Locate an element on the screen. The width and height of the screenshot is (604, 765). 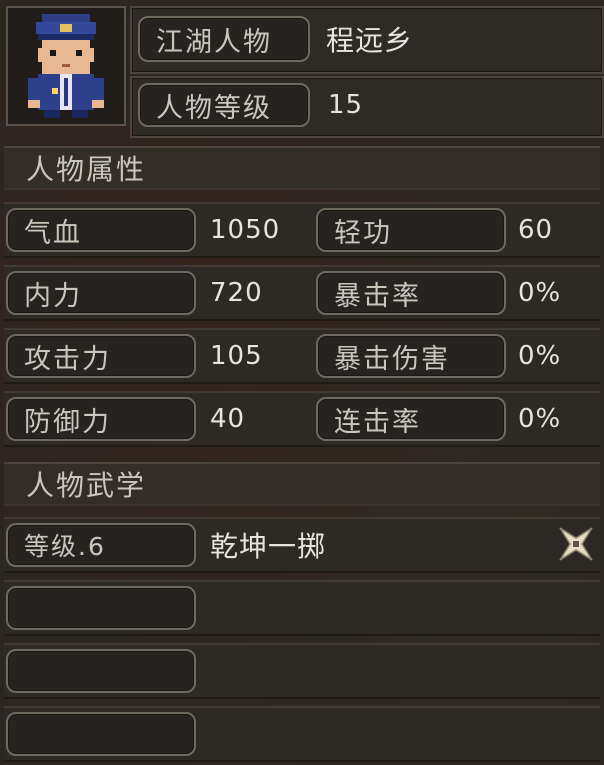
attr-value-crit-rate: 0% is located at coordinates (540, 293).